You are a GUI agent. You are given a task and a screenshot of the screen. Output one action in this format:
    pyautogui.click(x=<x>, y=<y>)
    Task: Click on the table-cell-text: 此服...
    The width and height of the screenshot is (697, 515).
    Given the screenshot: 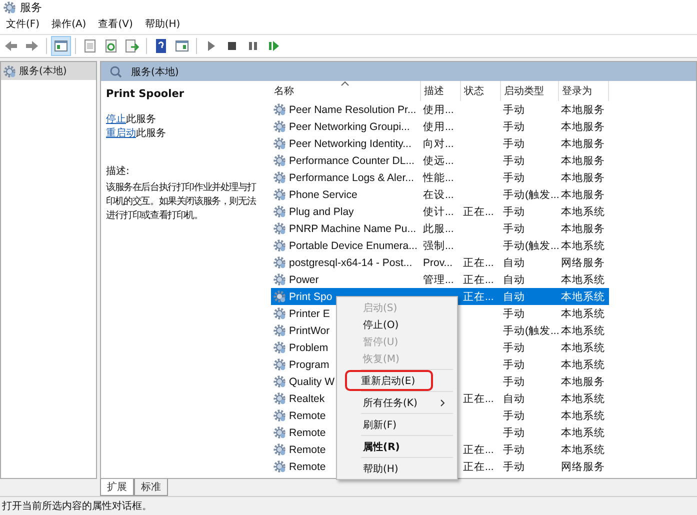 What is the action you would take?
    pyautogui.click(x=438, y=229)
    